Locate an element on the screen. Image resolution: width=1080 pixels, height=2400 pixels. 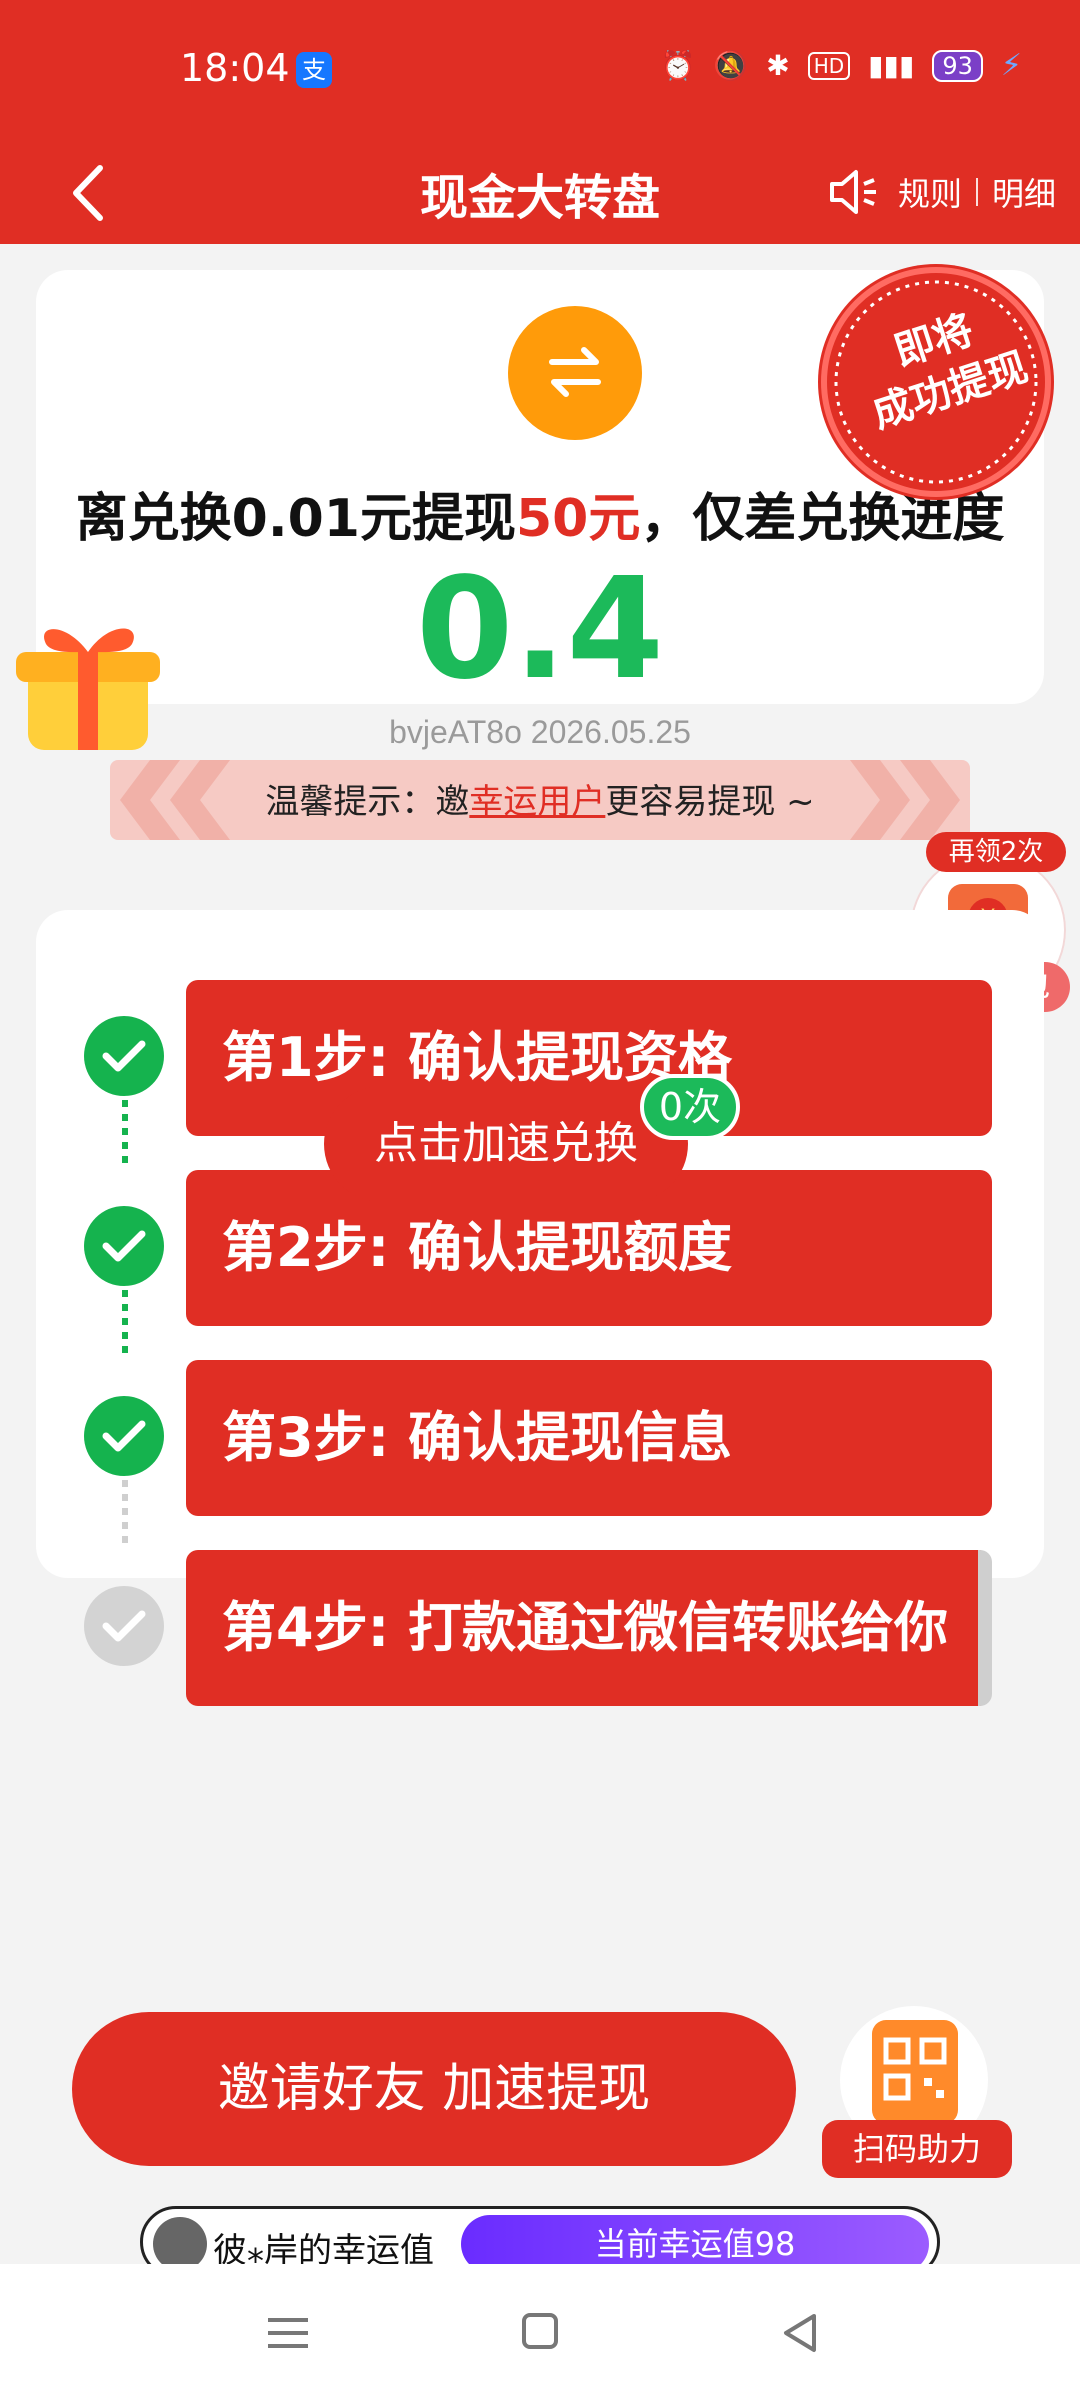
progress-value: 0.4 is located at coordinates (539, 629).